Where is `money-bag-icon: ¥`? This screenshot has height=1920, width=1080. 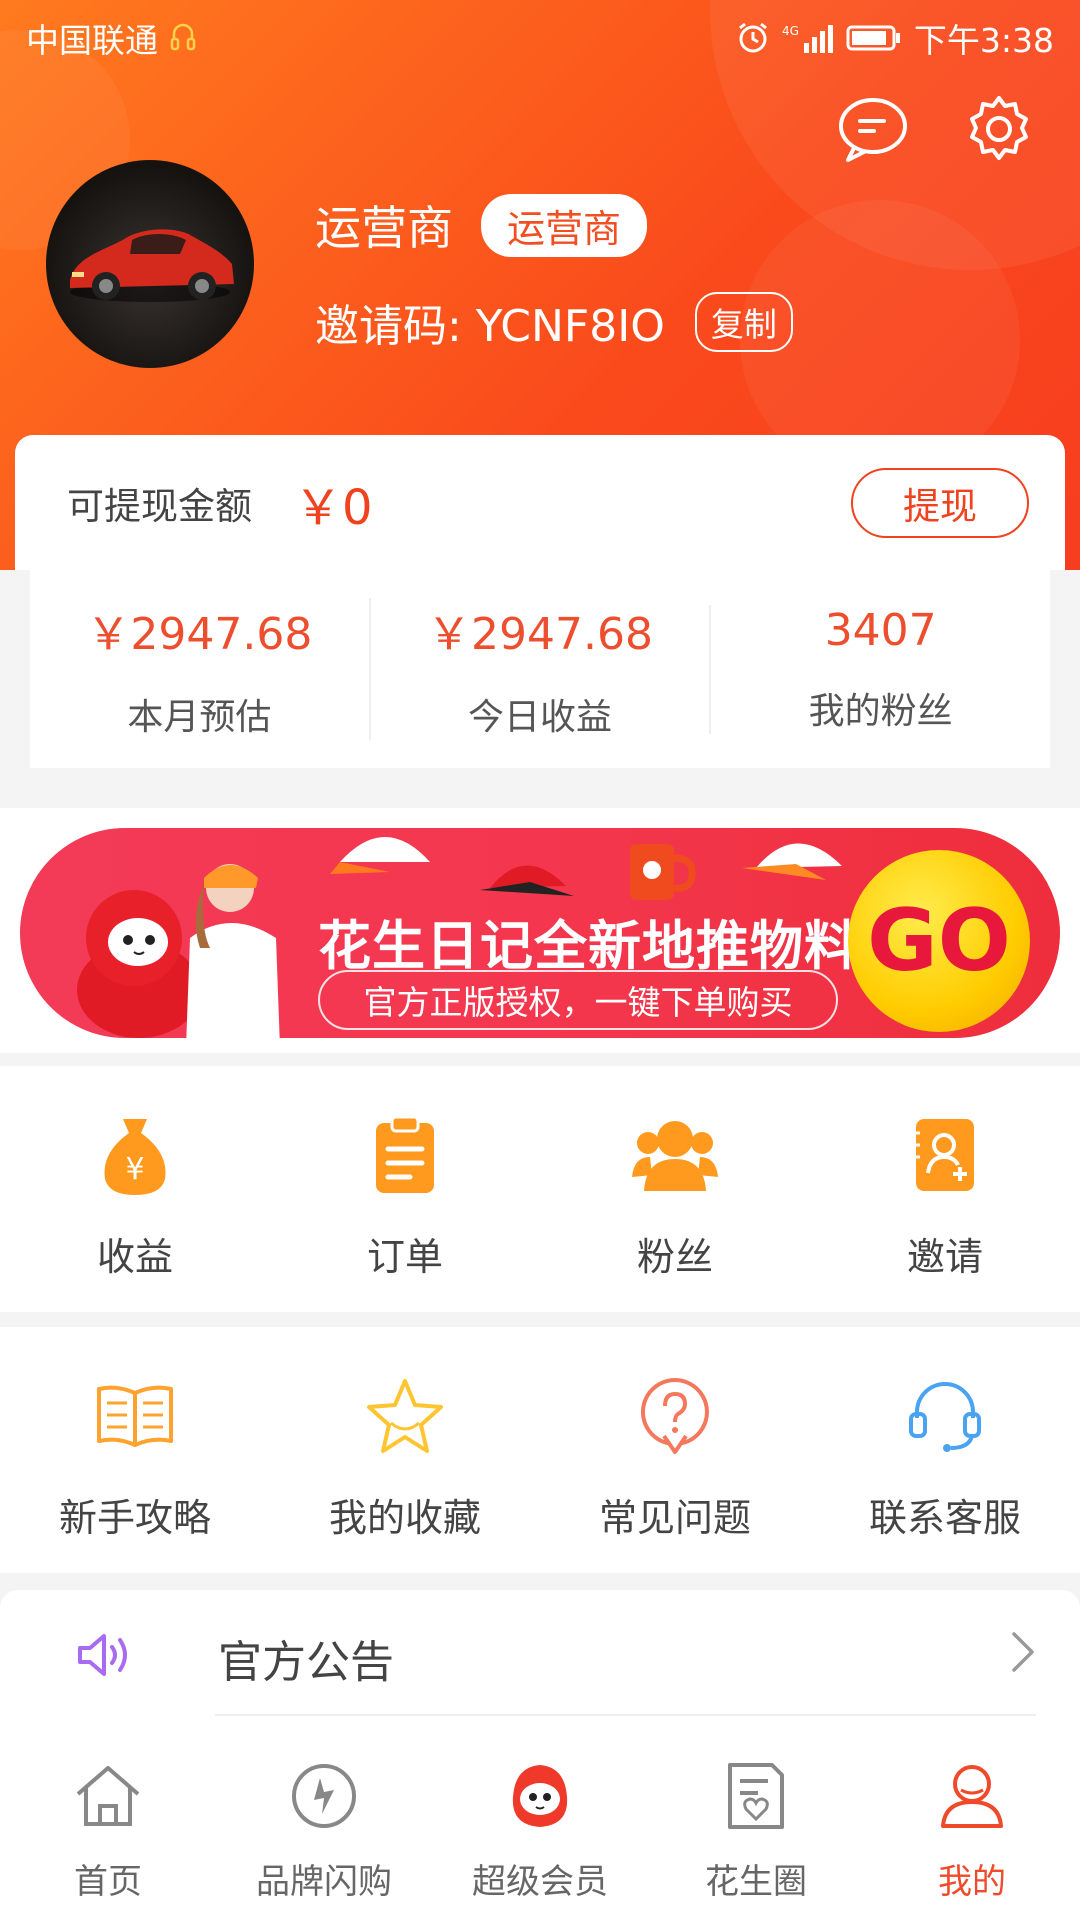 money-bag-icon: ¥ is located at coordinates (135, 1155).